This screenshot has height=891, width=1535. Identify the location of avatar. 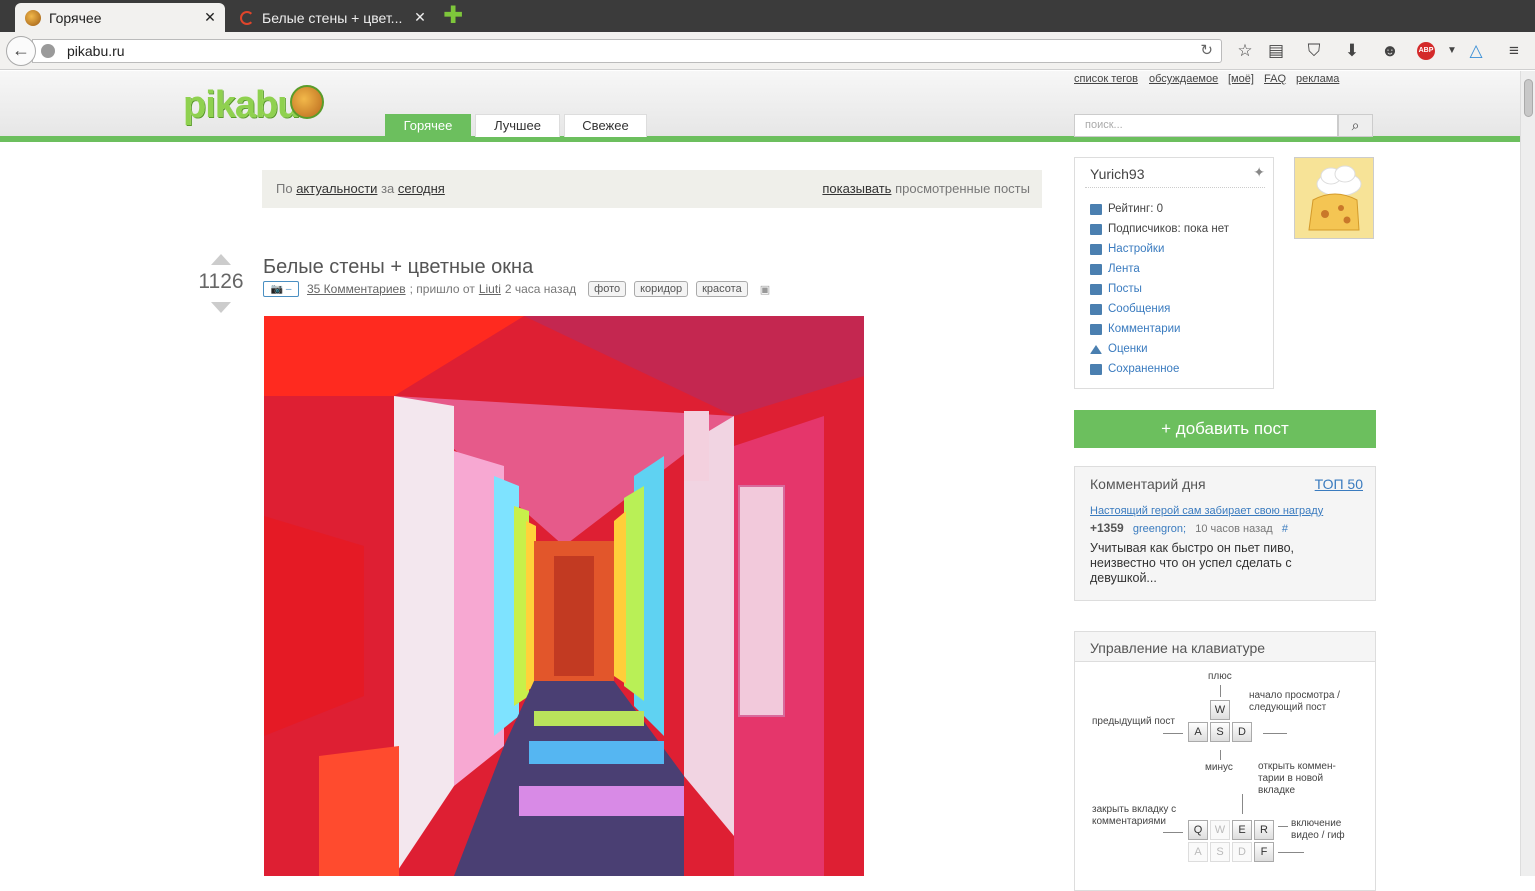
(1334, 198).